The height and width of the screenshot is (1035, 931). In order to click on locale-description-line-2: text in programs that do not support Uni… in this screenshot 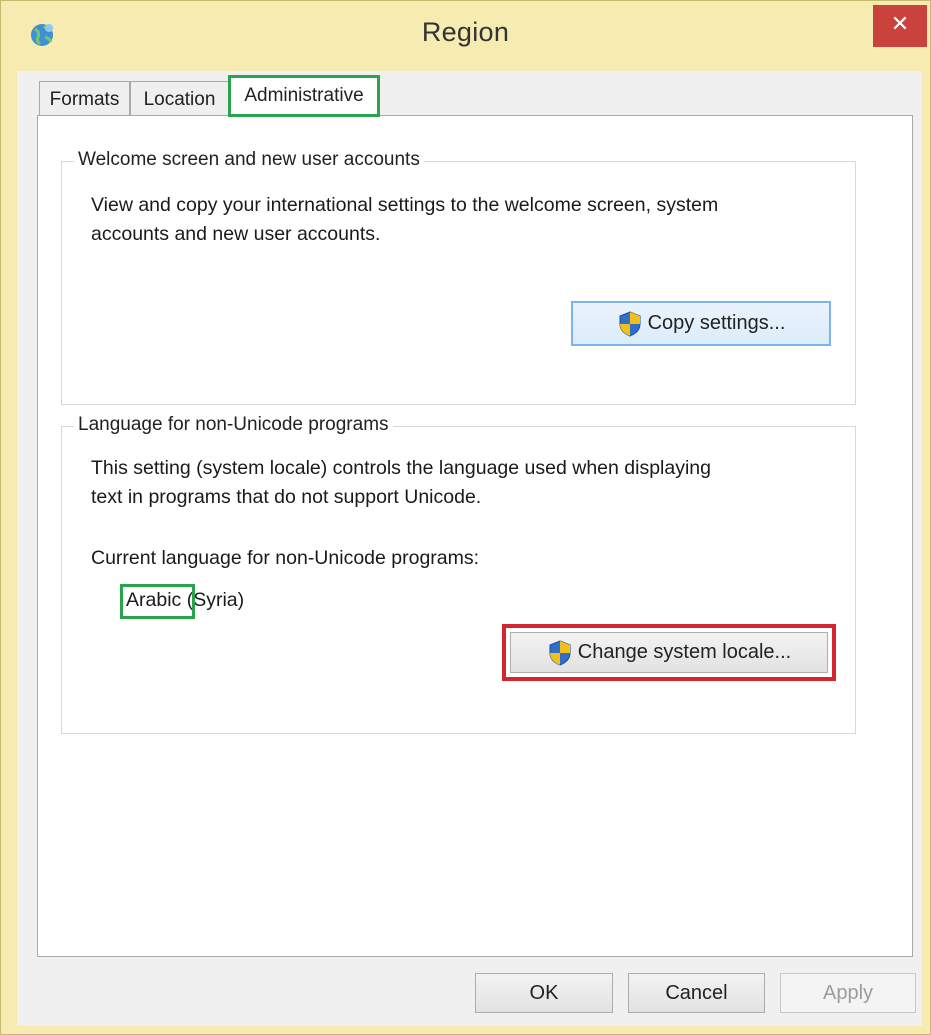, I will do `click(286, 497)`.